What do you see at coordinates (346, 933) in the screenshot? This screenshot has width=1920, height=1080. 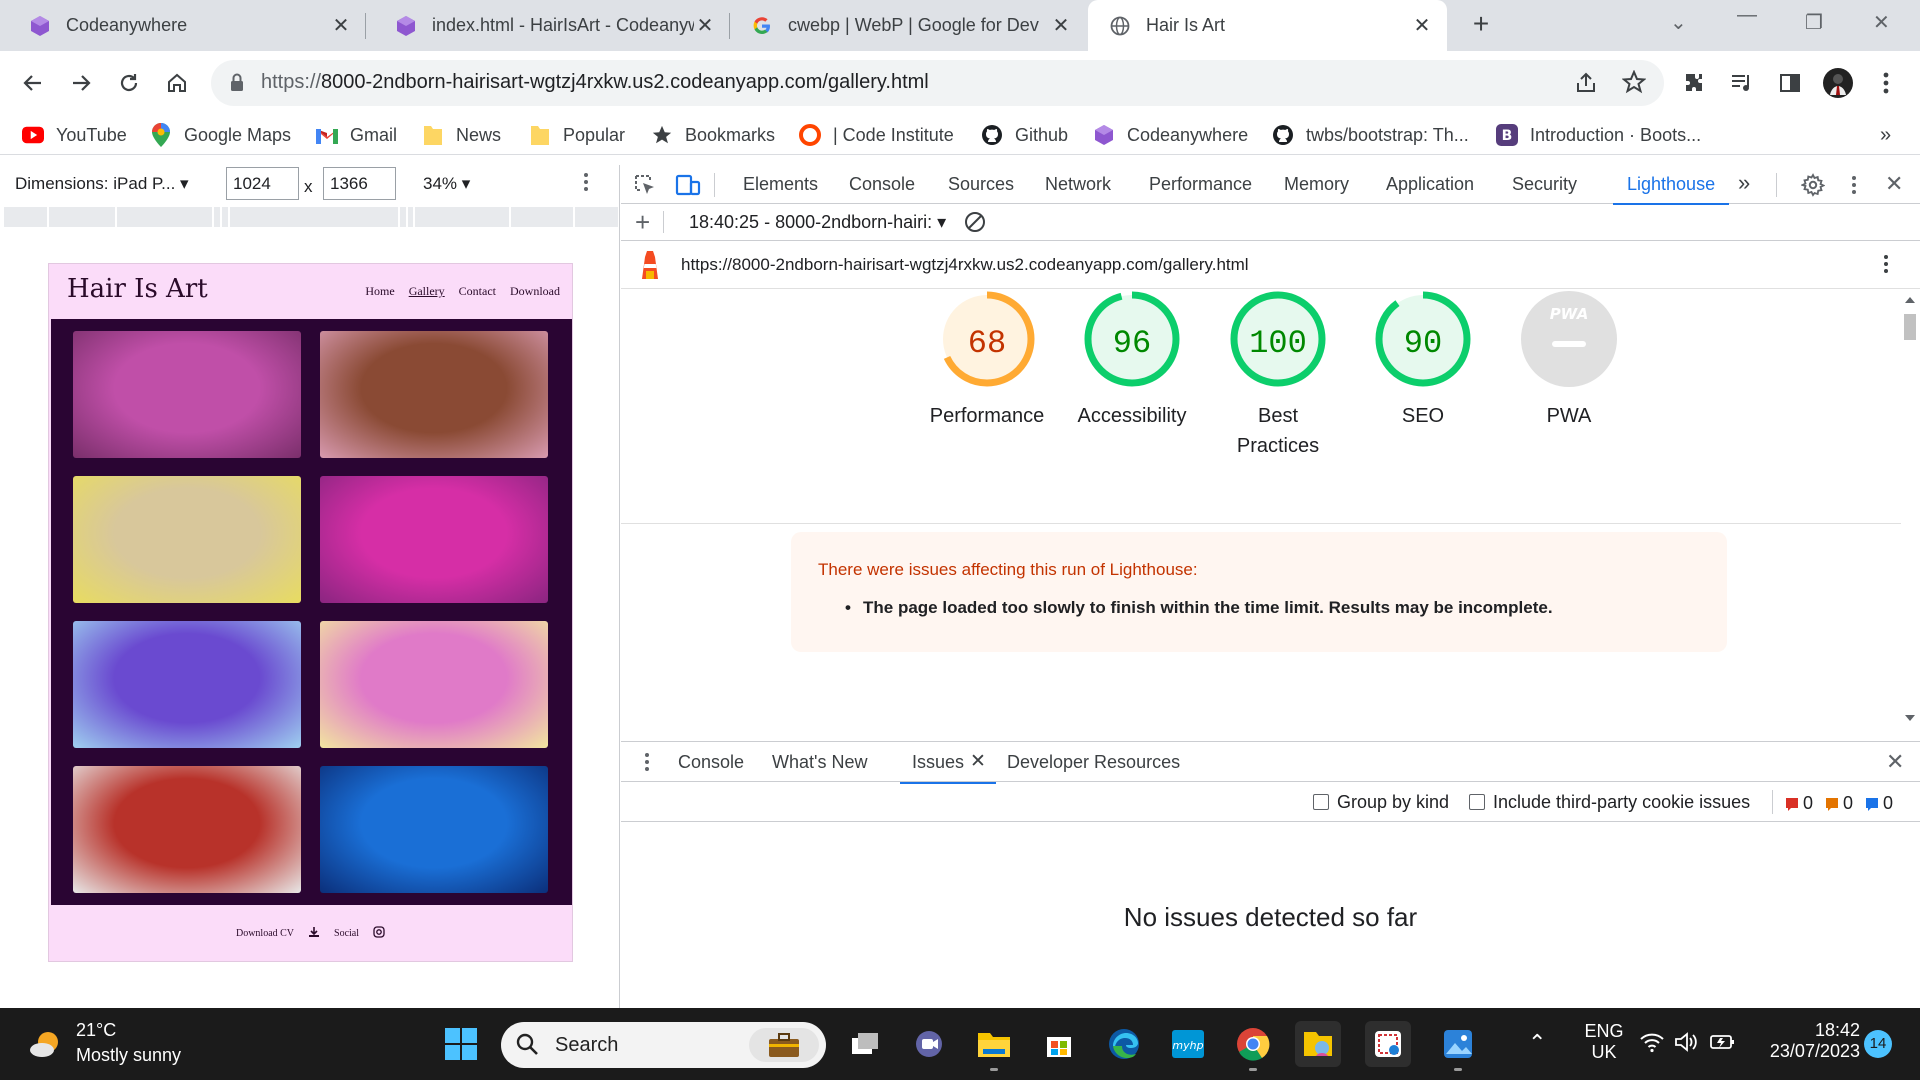 I see `footer-social: Social` at bounding box center [346, 933].